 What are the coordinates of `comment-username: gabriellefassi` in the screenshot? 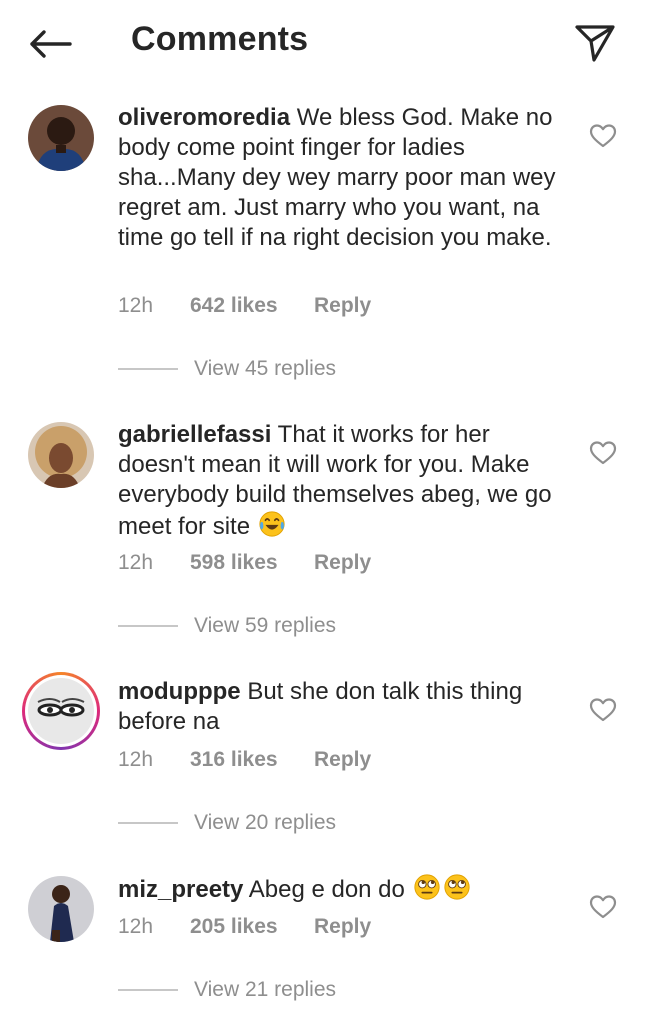 It's located at (194, 434).